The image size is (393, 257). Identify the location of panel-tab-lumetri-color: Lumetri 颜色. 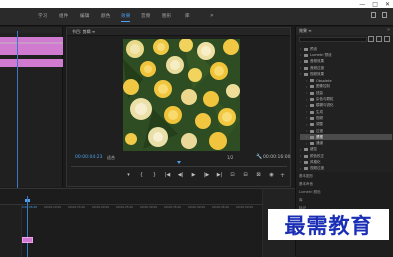
(310, 192).